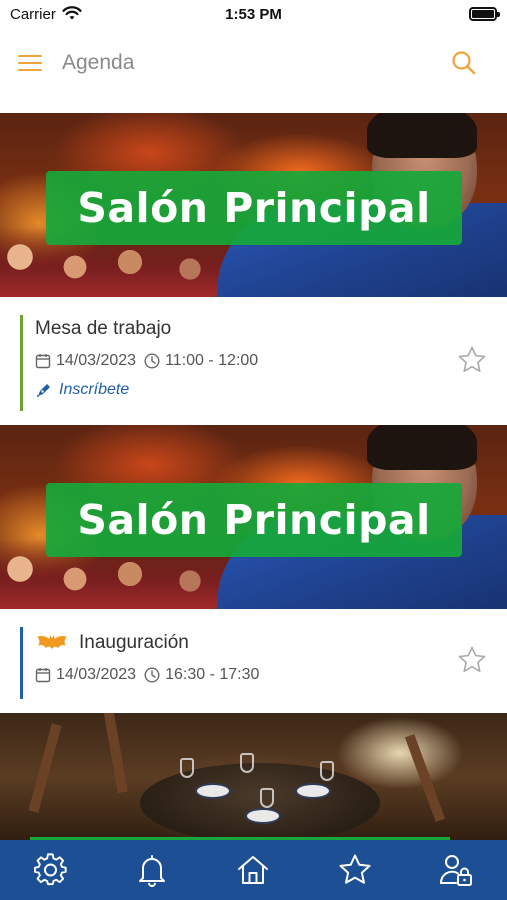 The image size is (507, 900). Describe the element at coordinates (253, 65) in the screenshot. I see `app-header: Agenda` at that location.